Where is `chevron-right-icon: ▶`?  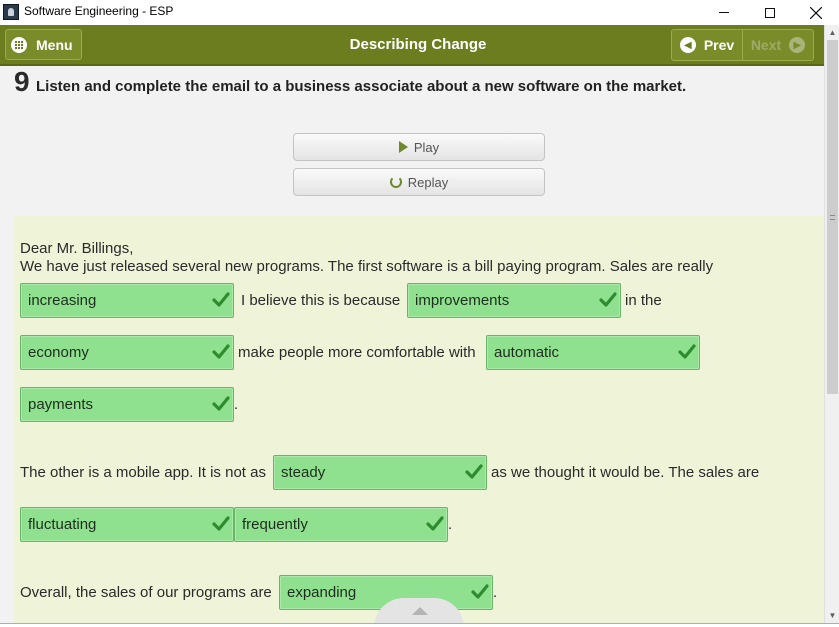 chevron-right-icon: ▶ is located at coordinates (797, 45).